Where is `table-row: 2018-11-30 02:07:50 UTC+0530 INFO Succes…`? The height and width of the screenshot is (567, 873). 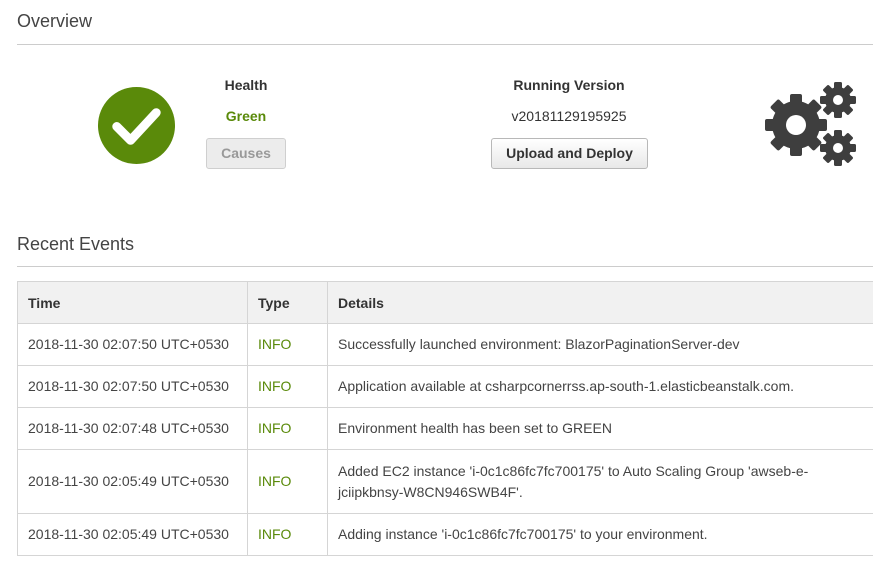 table-row: 2018-11-30 02:07:50 UTC+0530 INFO Succes… is located at coordinates (445, 344).